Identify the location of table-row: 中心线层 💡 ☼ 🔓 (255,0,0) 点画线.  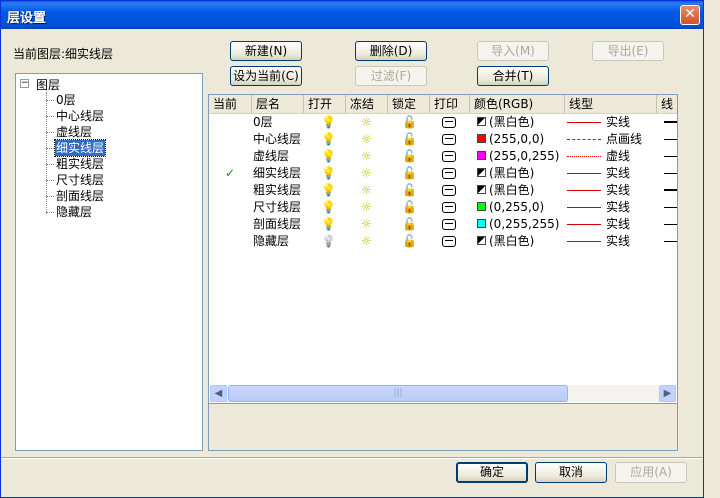
(443, 139).